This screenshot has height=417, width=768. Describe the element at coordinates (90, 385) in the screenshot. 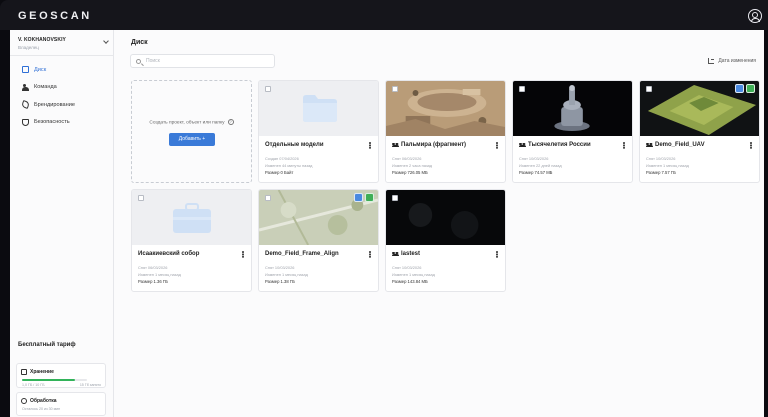

I see `storage-left: 15 Гб занято` at that location.